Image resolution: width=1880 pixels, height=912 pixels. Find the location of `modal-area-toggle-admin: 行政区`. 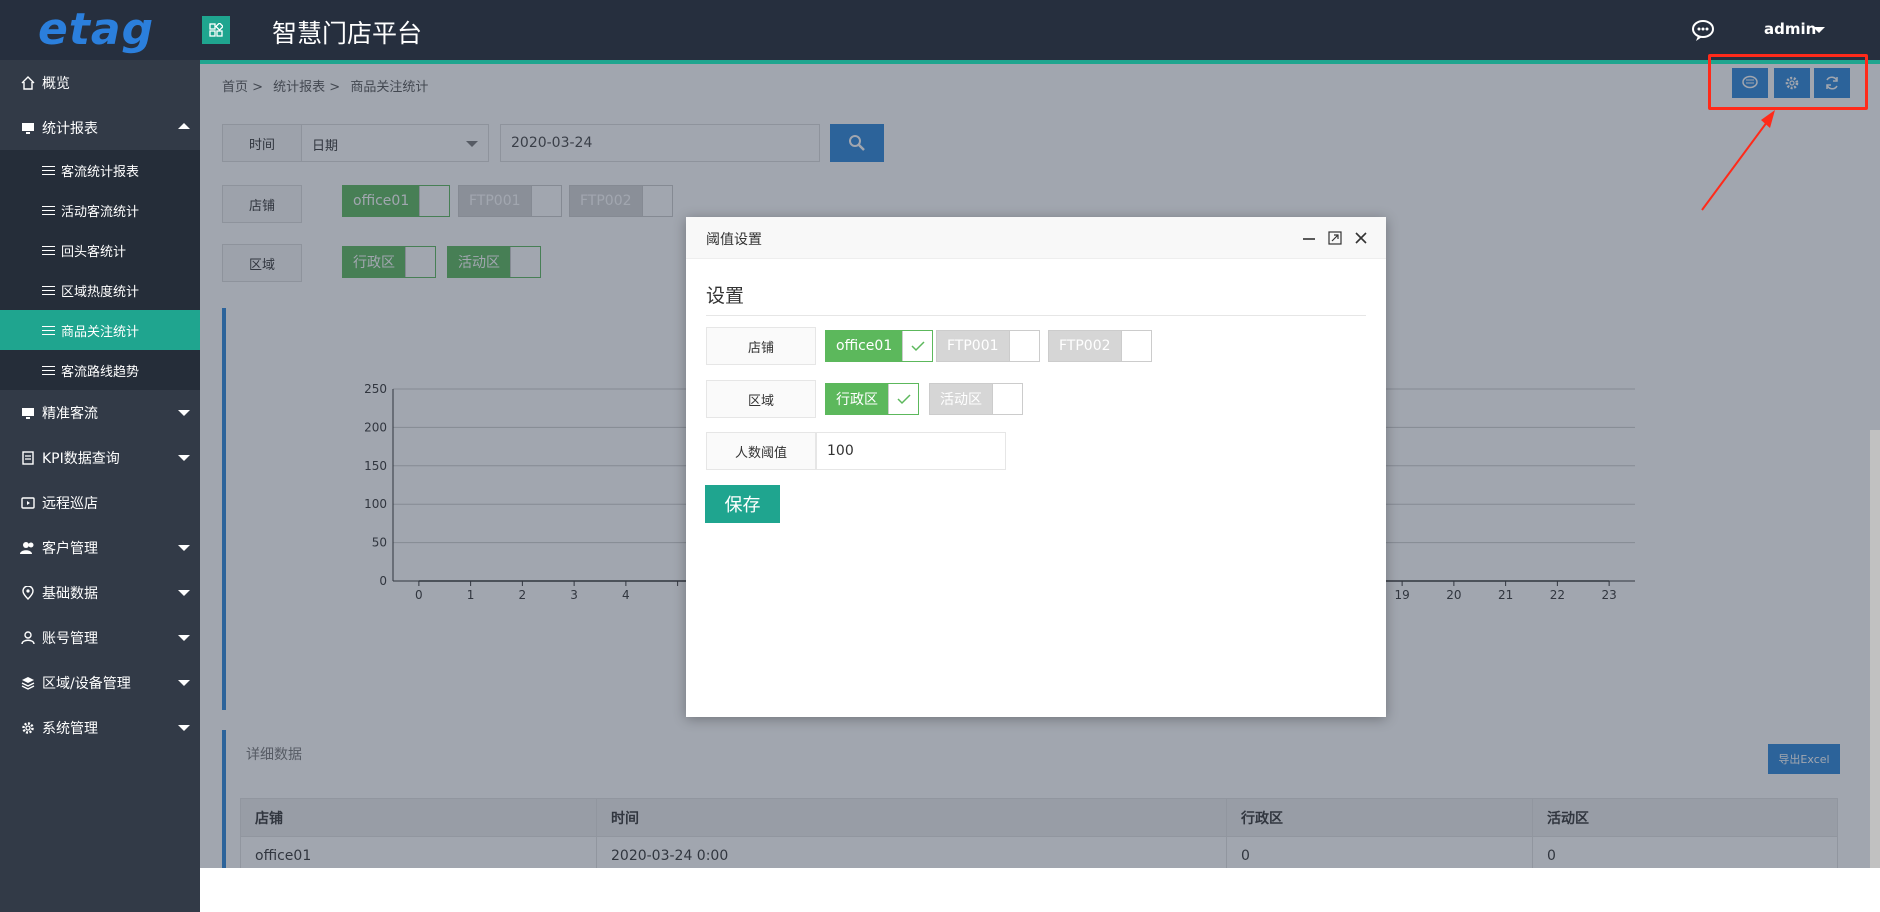

modal-area-toggle-admin: 行政区 is located at coordinates (872, 399).